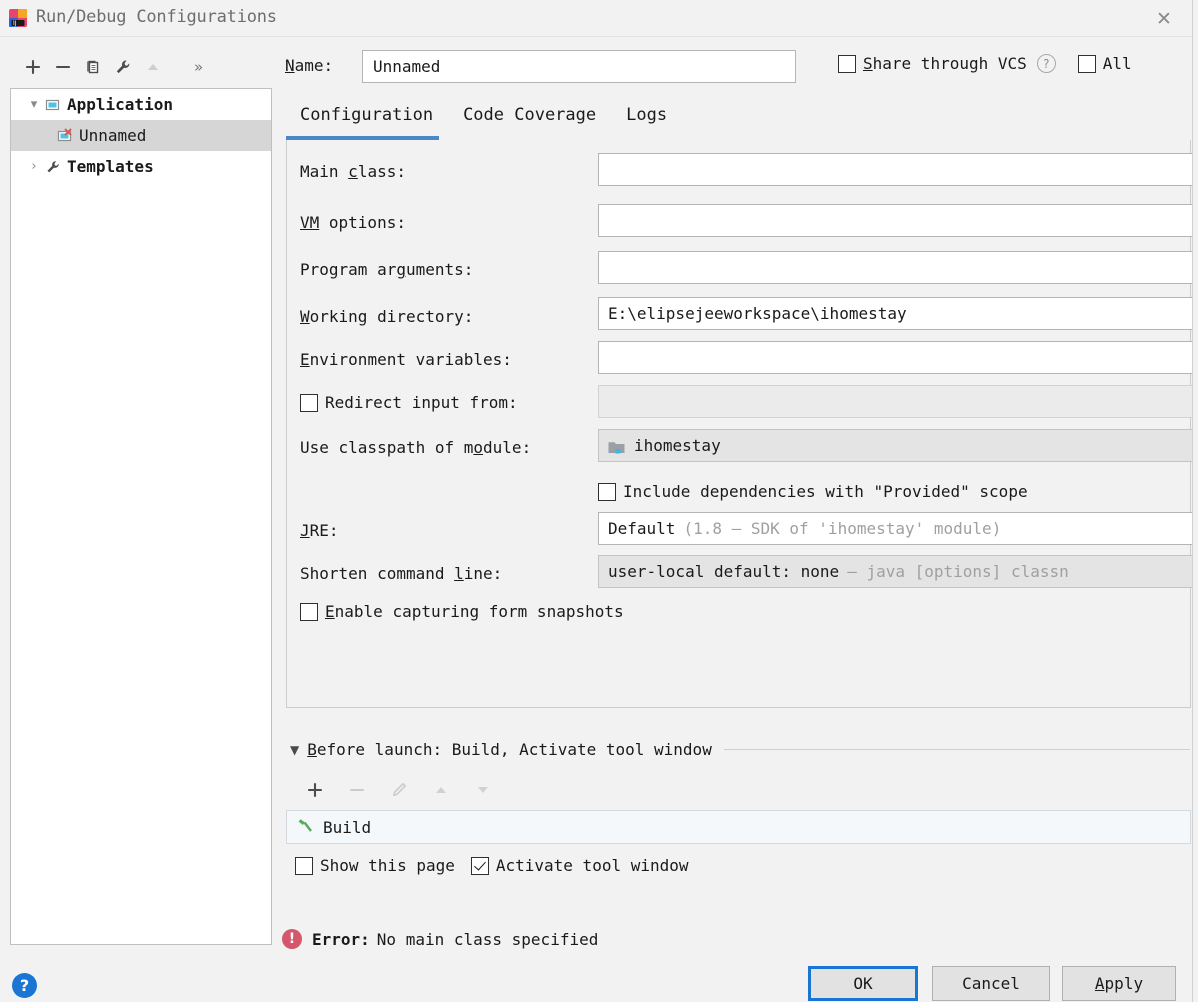  I want to click on tab-label: Logs, so click(647, 115).